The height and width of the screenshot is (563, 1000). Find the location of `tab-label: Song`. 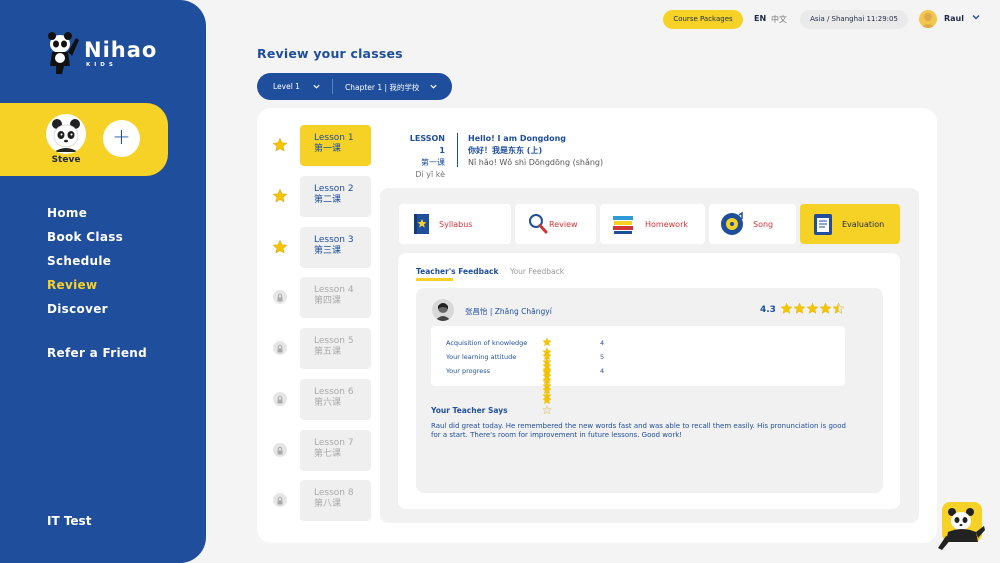

tab-label: Song is located at coordinates (763, 224).